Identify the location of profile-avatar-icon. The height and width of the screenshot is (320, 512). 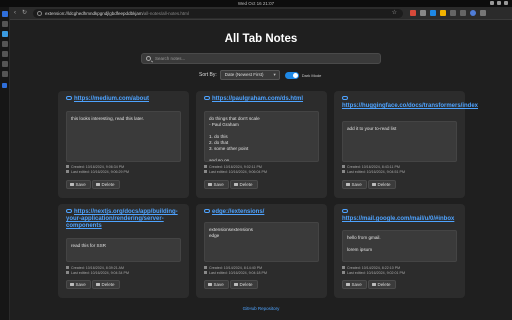
(473, 13).